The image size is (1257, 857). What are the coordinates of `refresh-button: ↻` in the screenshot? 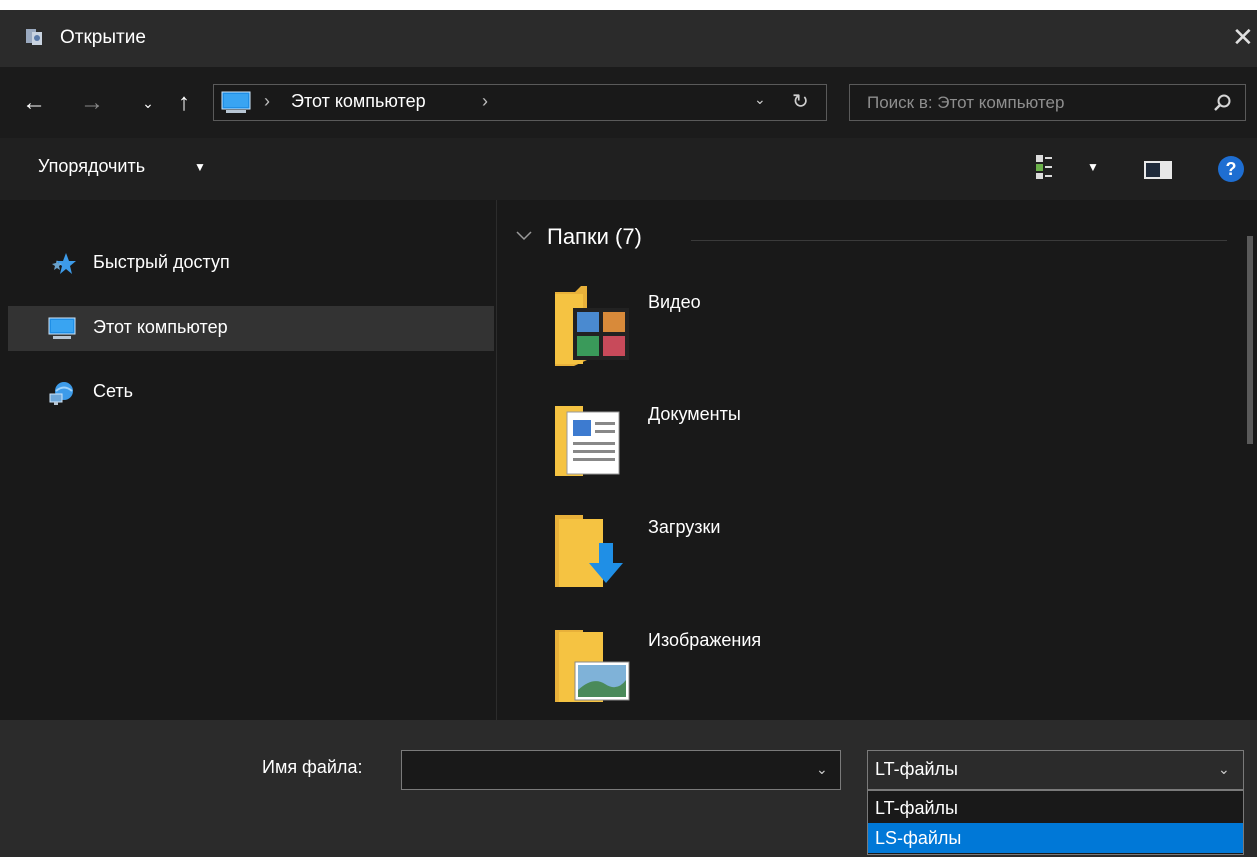 It's located at (800, 101).